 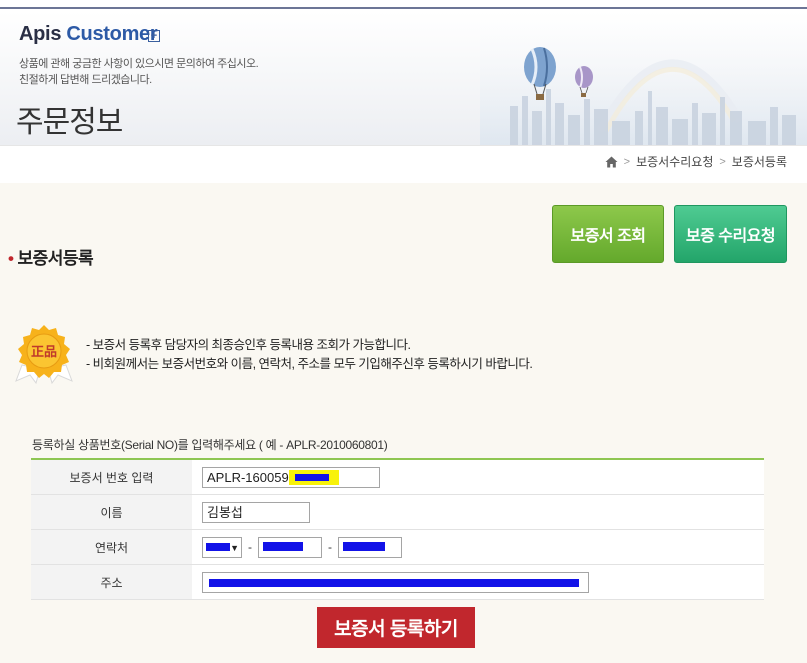 What do you see at coordinates (611, 162) in the screenshot?
I see `home-icon` at bounding box center [611, 162].